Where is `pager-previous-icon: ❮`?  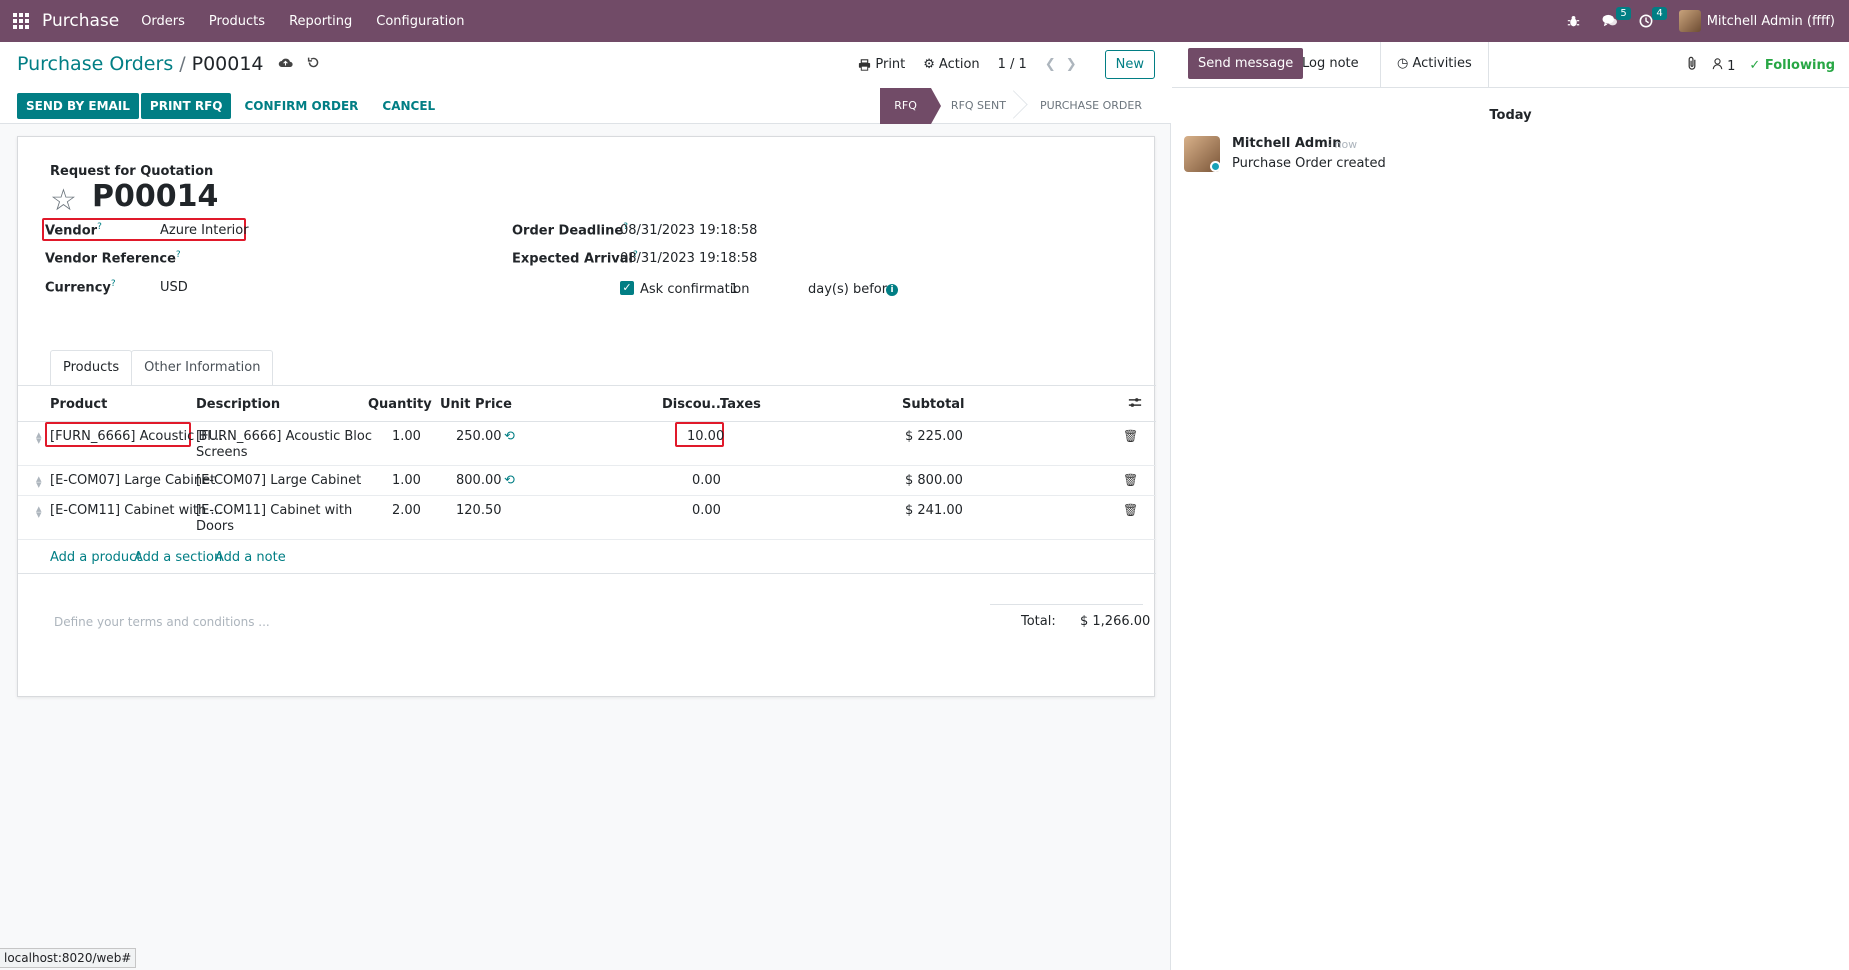 pager-previous-icon: ❮ is located at coordinates (1055, 64).